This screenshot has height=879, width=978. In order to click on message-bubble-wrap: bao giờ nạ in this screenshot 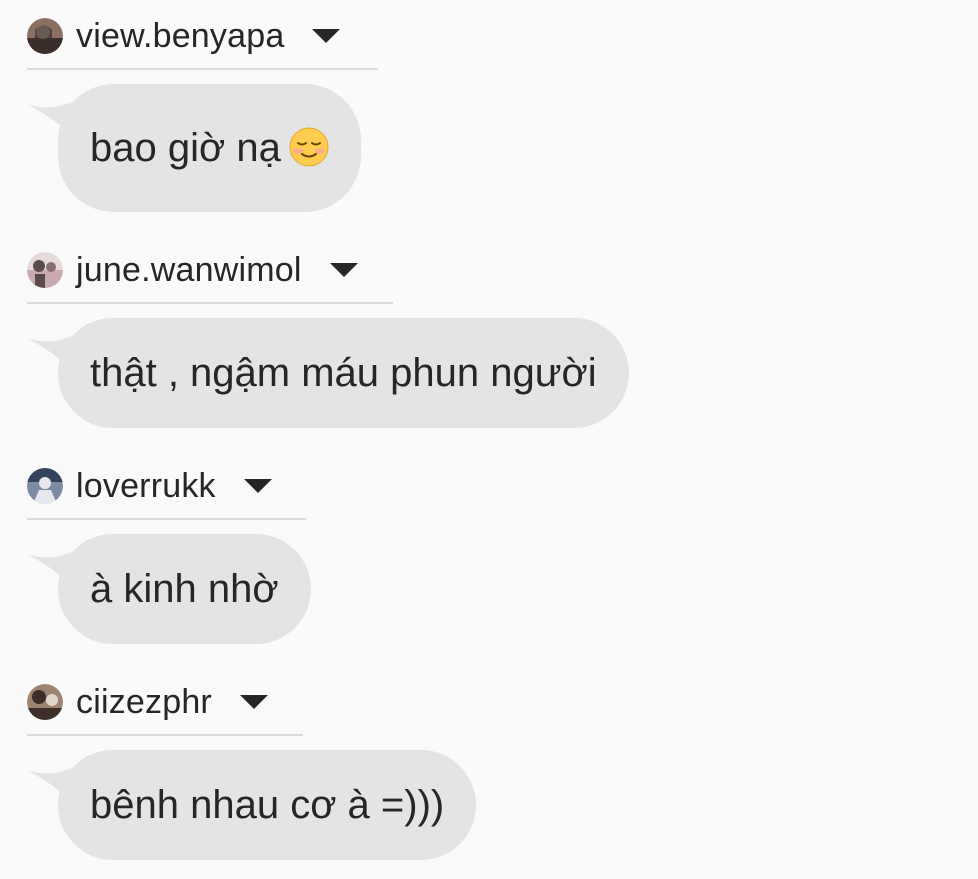, I will do `click(202, 148)`.